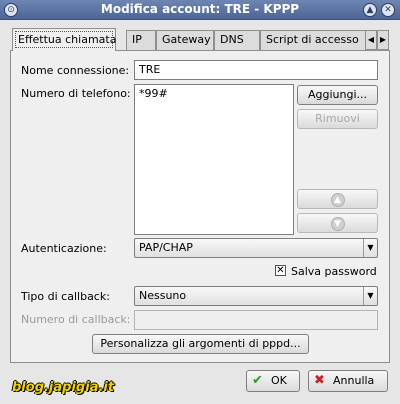 The height and width of the screenshot is (404, 400). Describe the element at coordinates (76, 93) in the screenshot. I see `phone-number-label: Numero di telefono:` at that location.